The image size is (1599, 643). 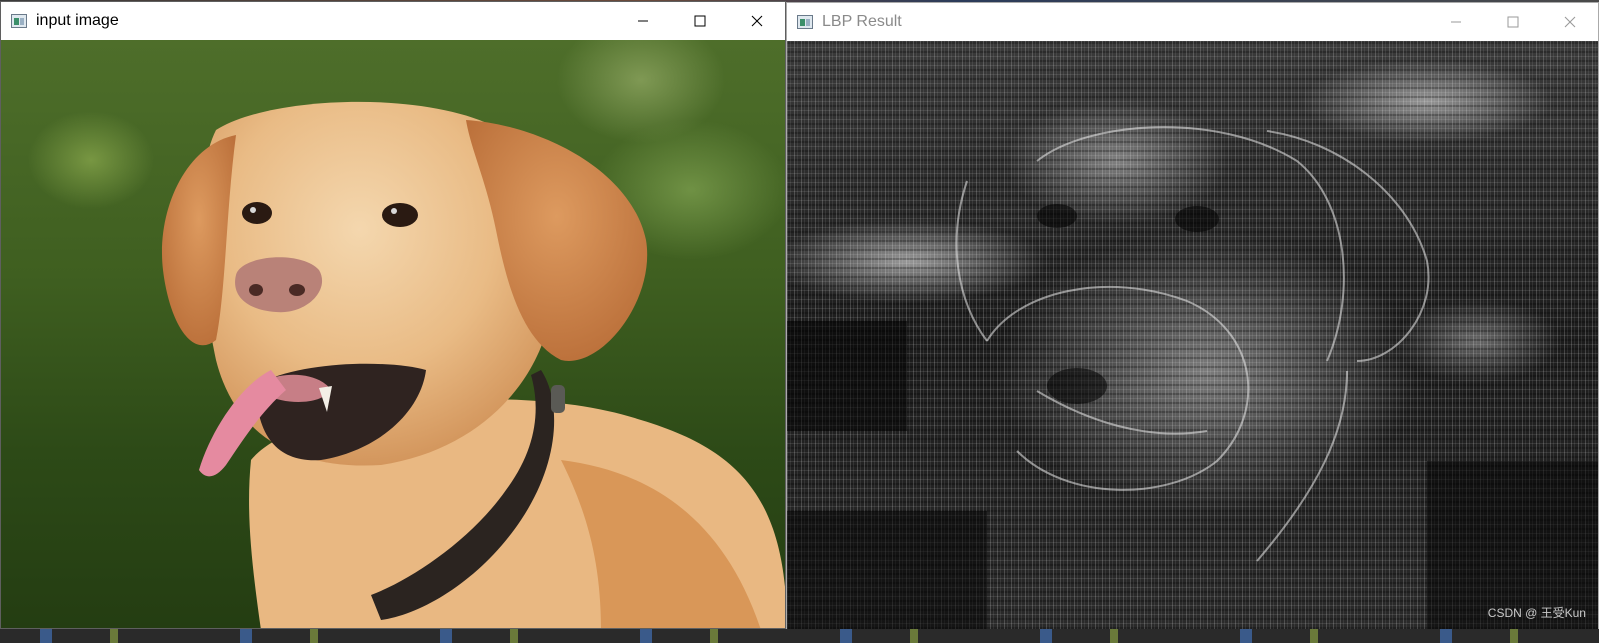 I want to click on window-titlebar: LBP Result, so click(x=1192, y=22).